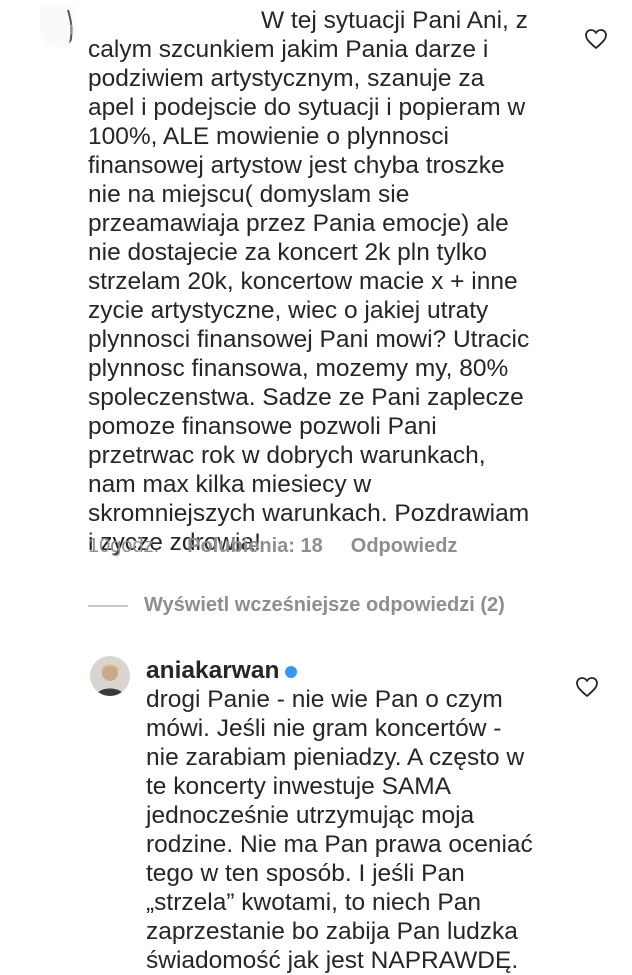 This screenshot has width=632, height=975. What do you see at coordinates (268, 136) in the screenshot?
I see `comment-line: 100%, ALE mowienie o plynnosci` at bounding box center [268, 136].